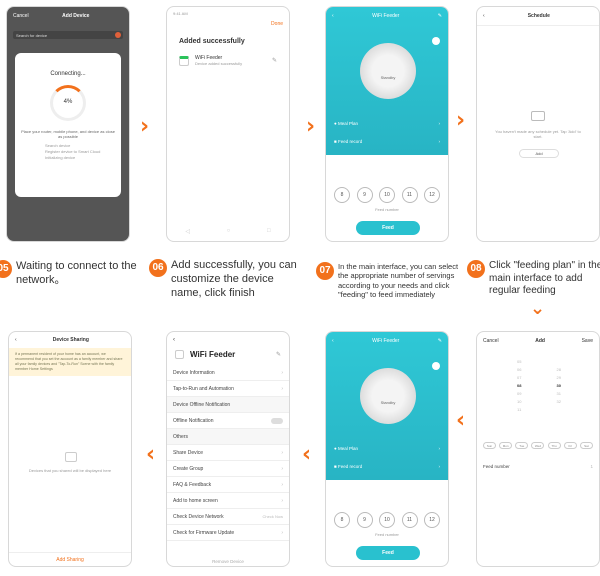 The image size is (600, 576). Describe the element at coordinates (347, 123) in the screenshot. I see `meal-plan-label: Meal Plan` at that location.